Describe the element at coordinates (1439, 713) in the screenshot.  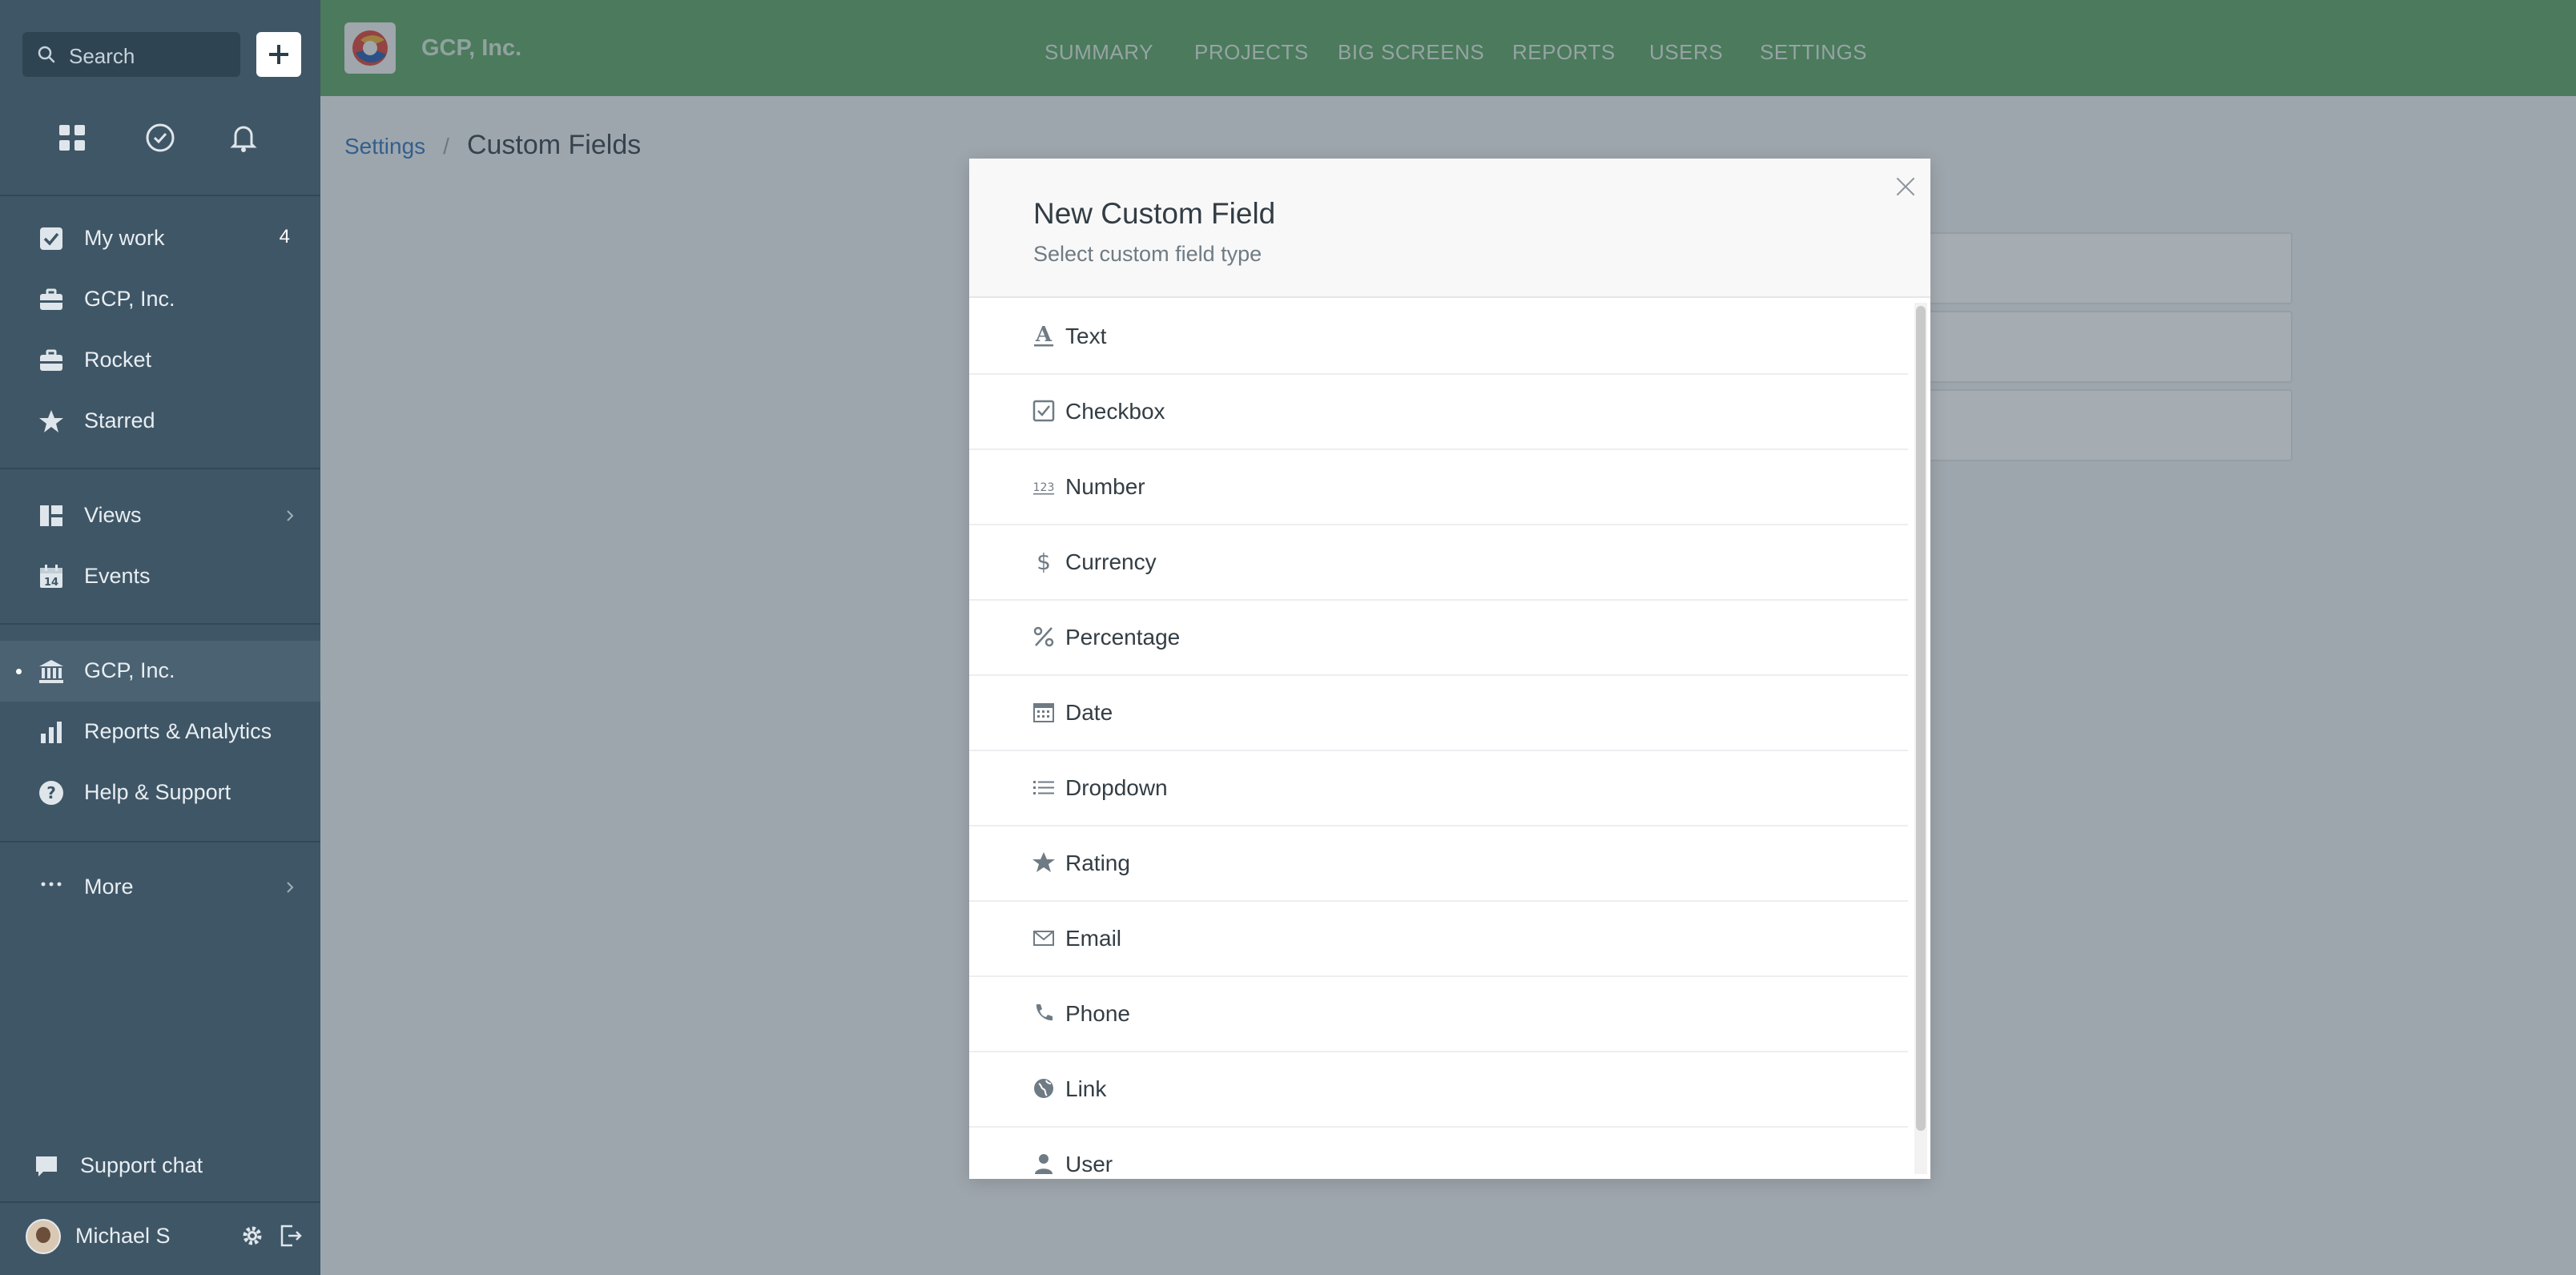
I see `field-type-date: Date` at that location.